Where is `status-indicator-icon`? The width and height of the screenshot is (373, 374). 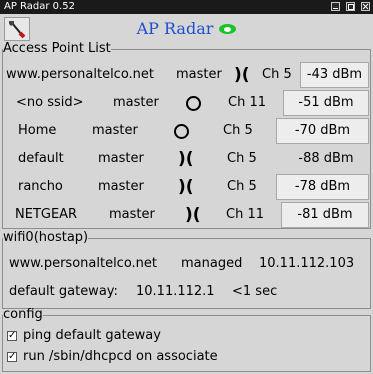 status-indicator-icon is located at coordinates (228, 29).